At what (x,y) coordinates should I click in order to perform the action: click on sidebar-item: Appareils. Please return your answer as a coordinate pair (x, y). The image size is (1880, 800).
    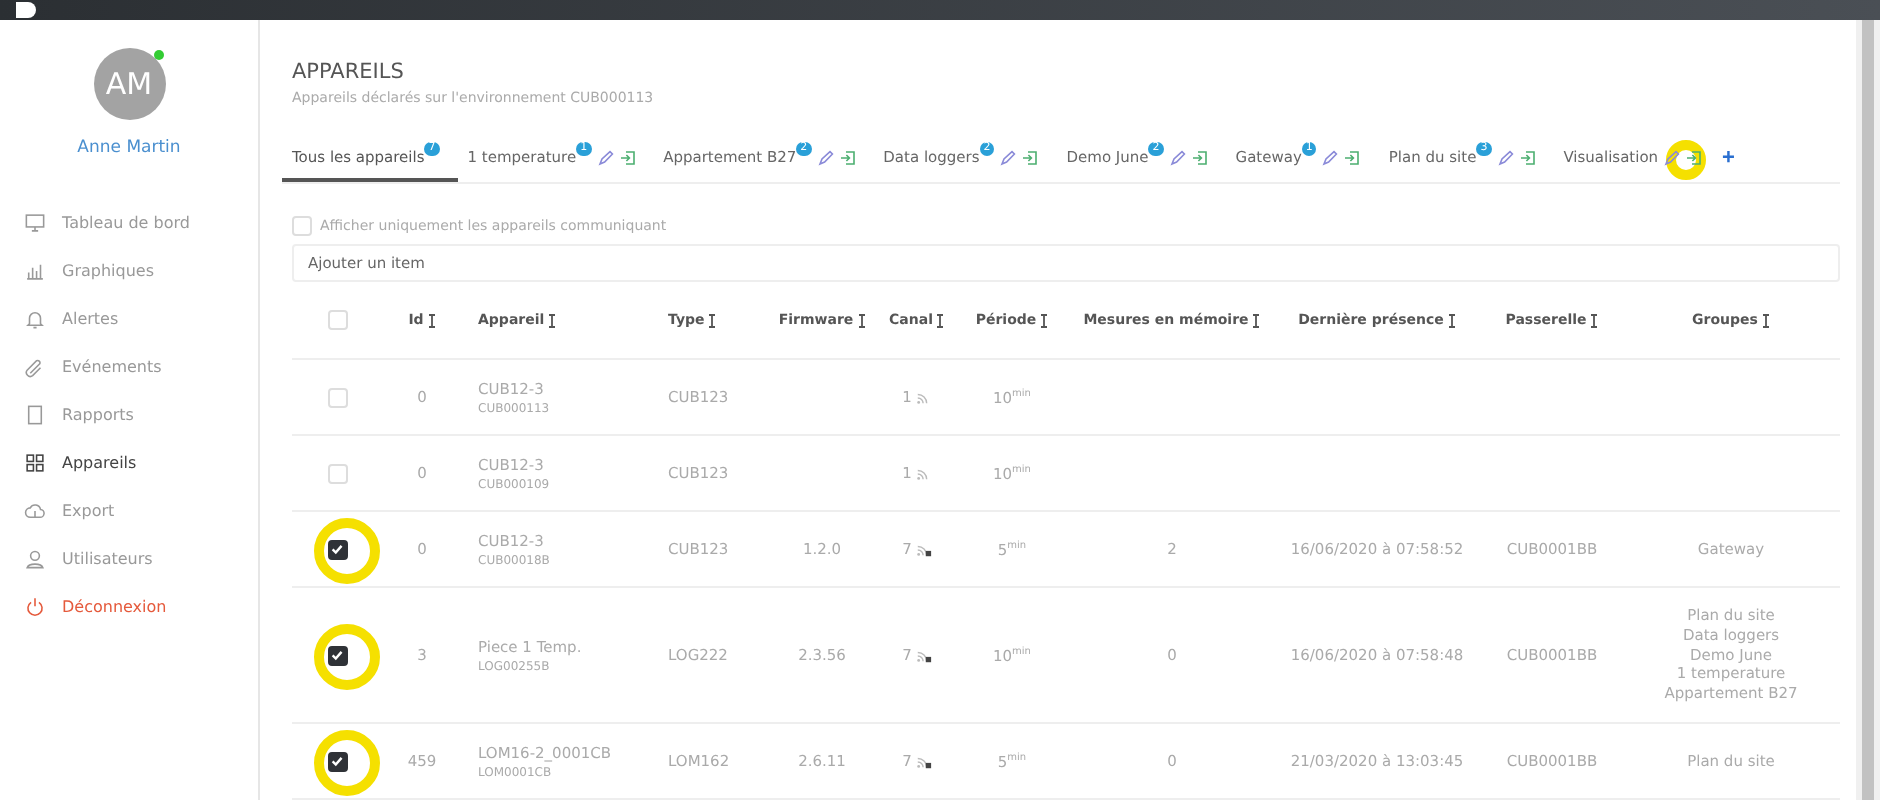
    Looking at the image, I should click on (129, 462).